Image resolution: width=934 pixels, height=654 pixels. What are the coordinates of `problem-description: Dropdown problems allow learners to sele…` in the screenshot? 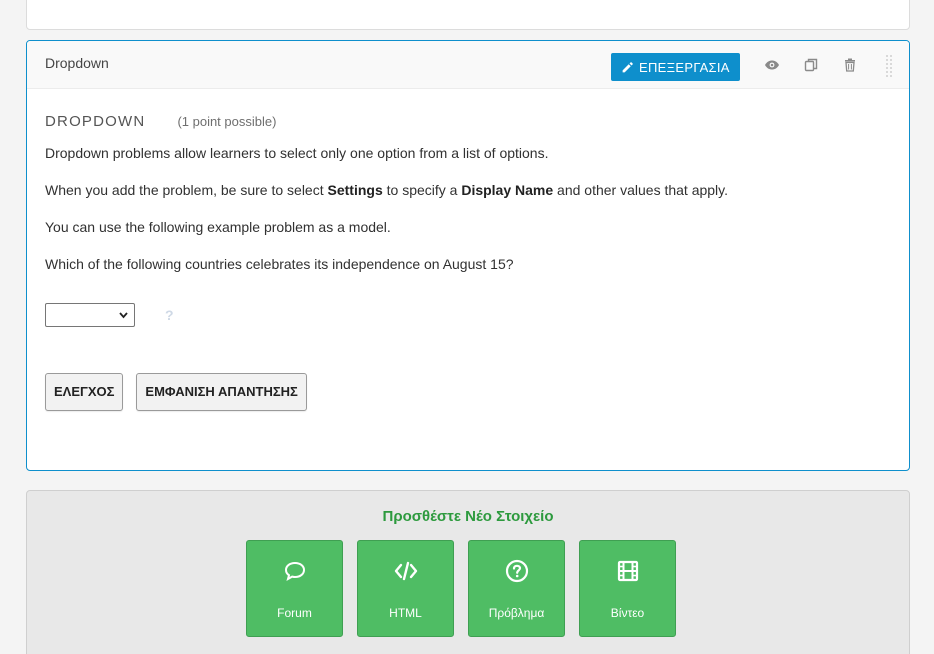 It's located at (297, 153).